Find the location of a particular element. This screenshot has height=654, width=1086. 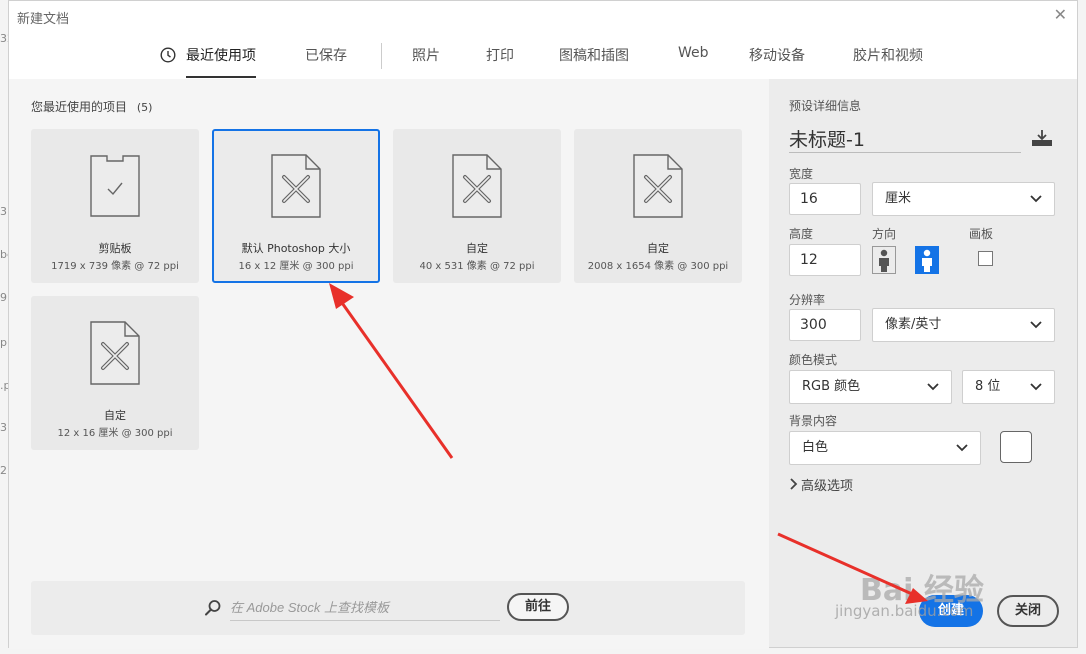

resolution-field: 300 is located at coordinates (825, 325).